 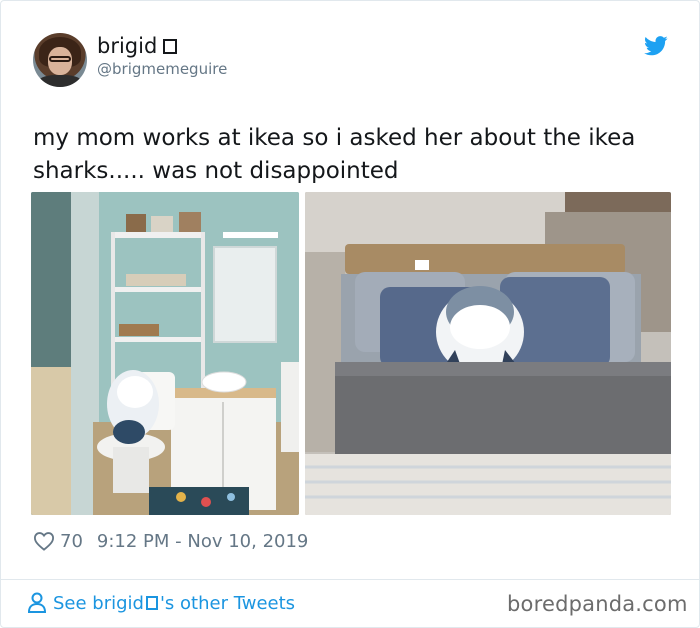 I want to click on author-name: brigid, so click(x=137, y=46).